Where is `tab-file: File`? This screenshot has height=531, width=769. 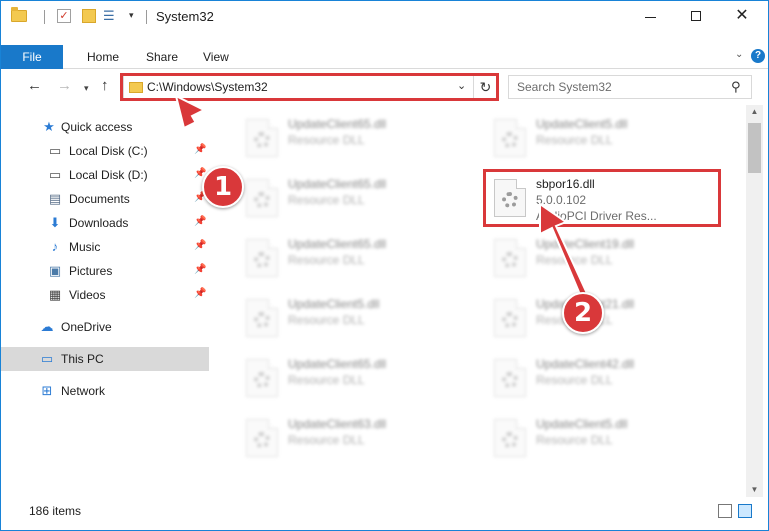 tab-file: File is located at coordinates (32, 57).